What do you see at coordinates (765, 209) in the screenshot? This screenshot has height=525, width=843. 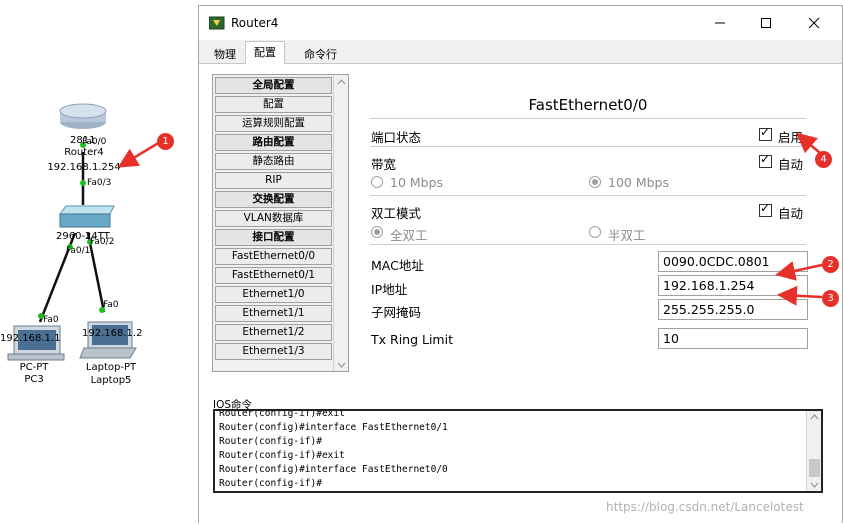 I see `duplex-auto-checkbox` at bounding box center [765, 209].